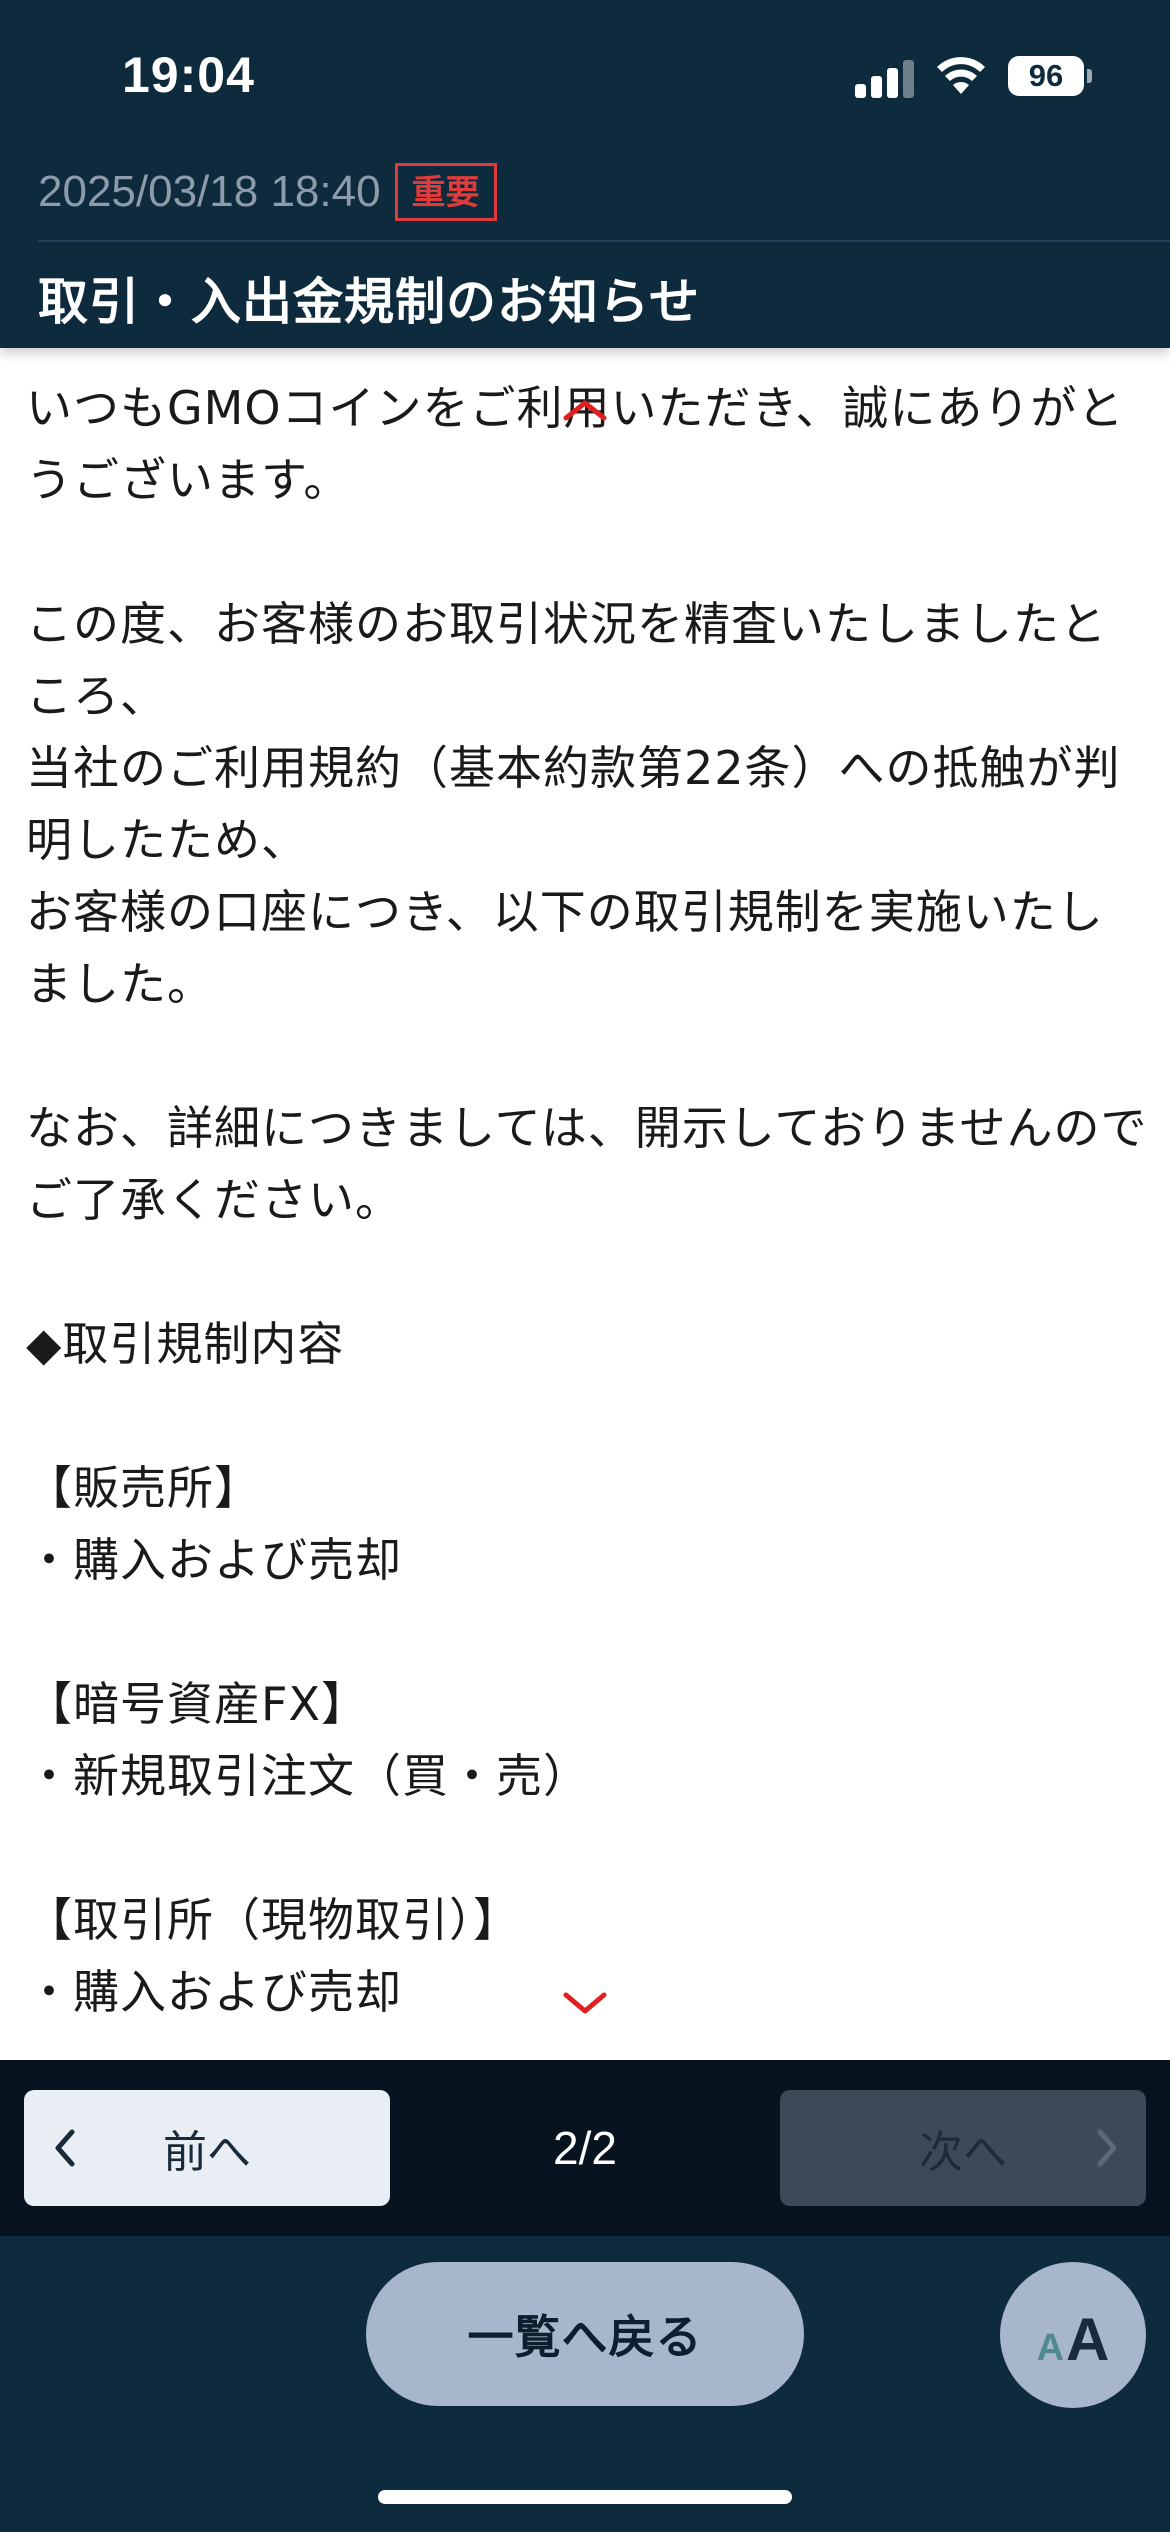 The width and height of the screenshot is (1170, 2532). I want to click on body-paragraph: この度、お客様のお取引状況を精査いたしましたところ、, so click(566, 660).